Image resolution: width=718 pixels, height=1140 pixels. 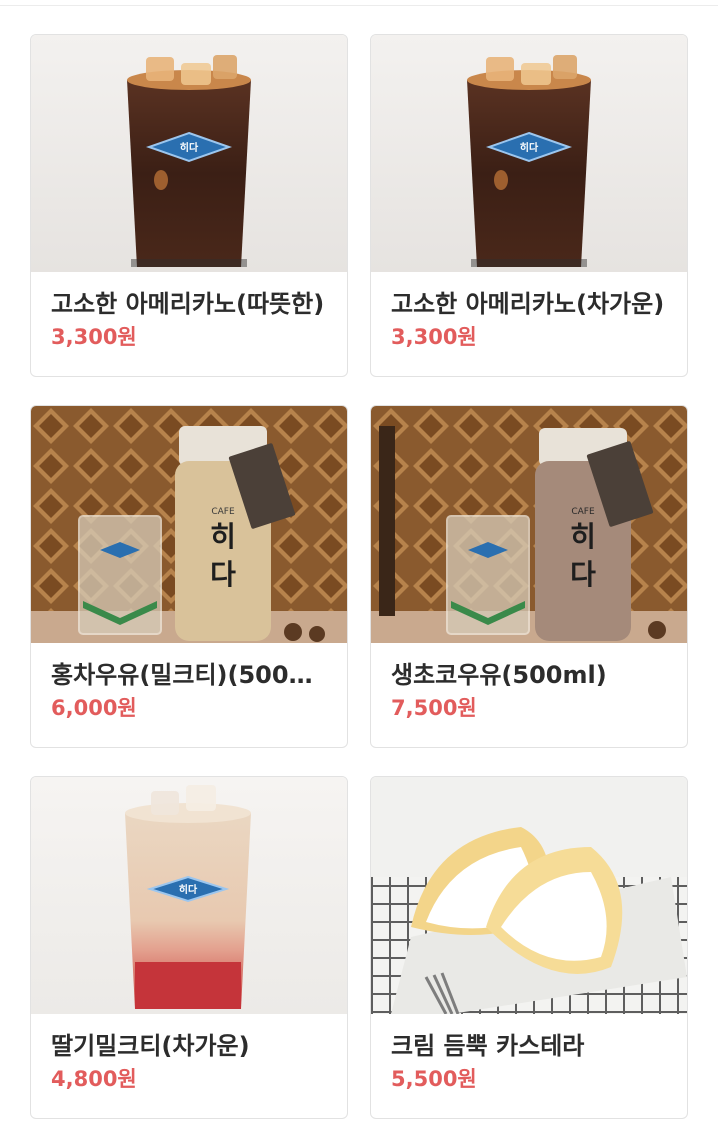 What do you see at coordinates (188, 304) in the screenshot?
I see `item-name: 고소한 아메리카노(따뜻한)` at bounding box center [188, 304].